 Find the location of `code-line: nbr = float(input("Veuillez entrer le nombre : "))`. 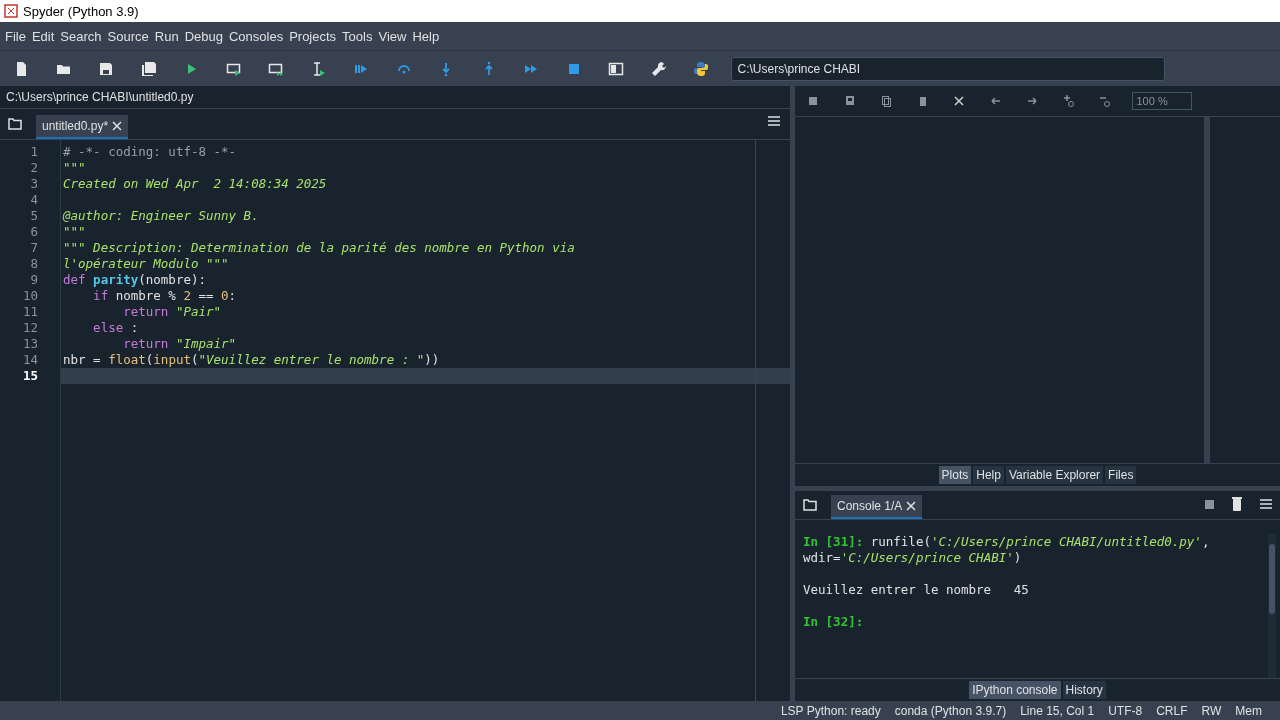

code-line: nbr = float(input("Veuillez entrer le nombre : ")) is located at coordinates (251, 360).